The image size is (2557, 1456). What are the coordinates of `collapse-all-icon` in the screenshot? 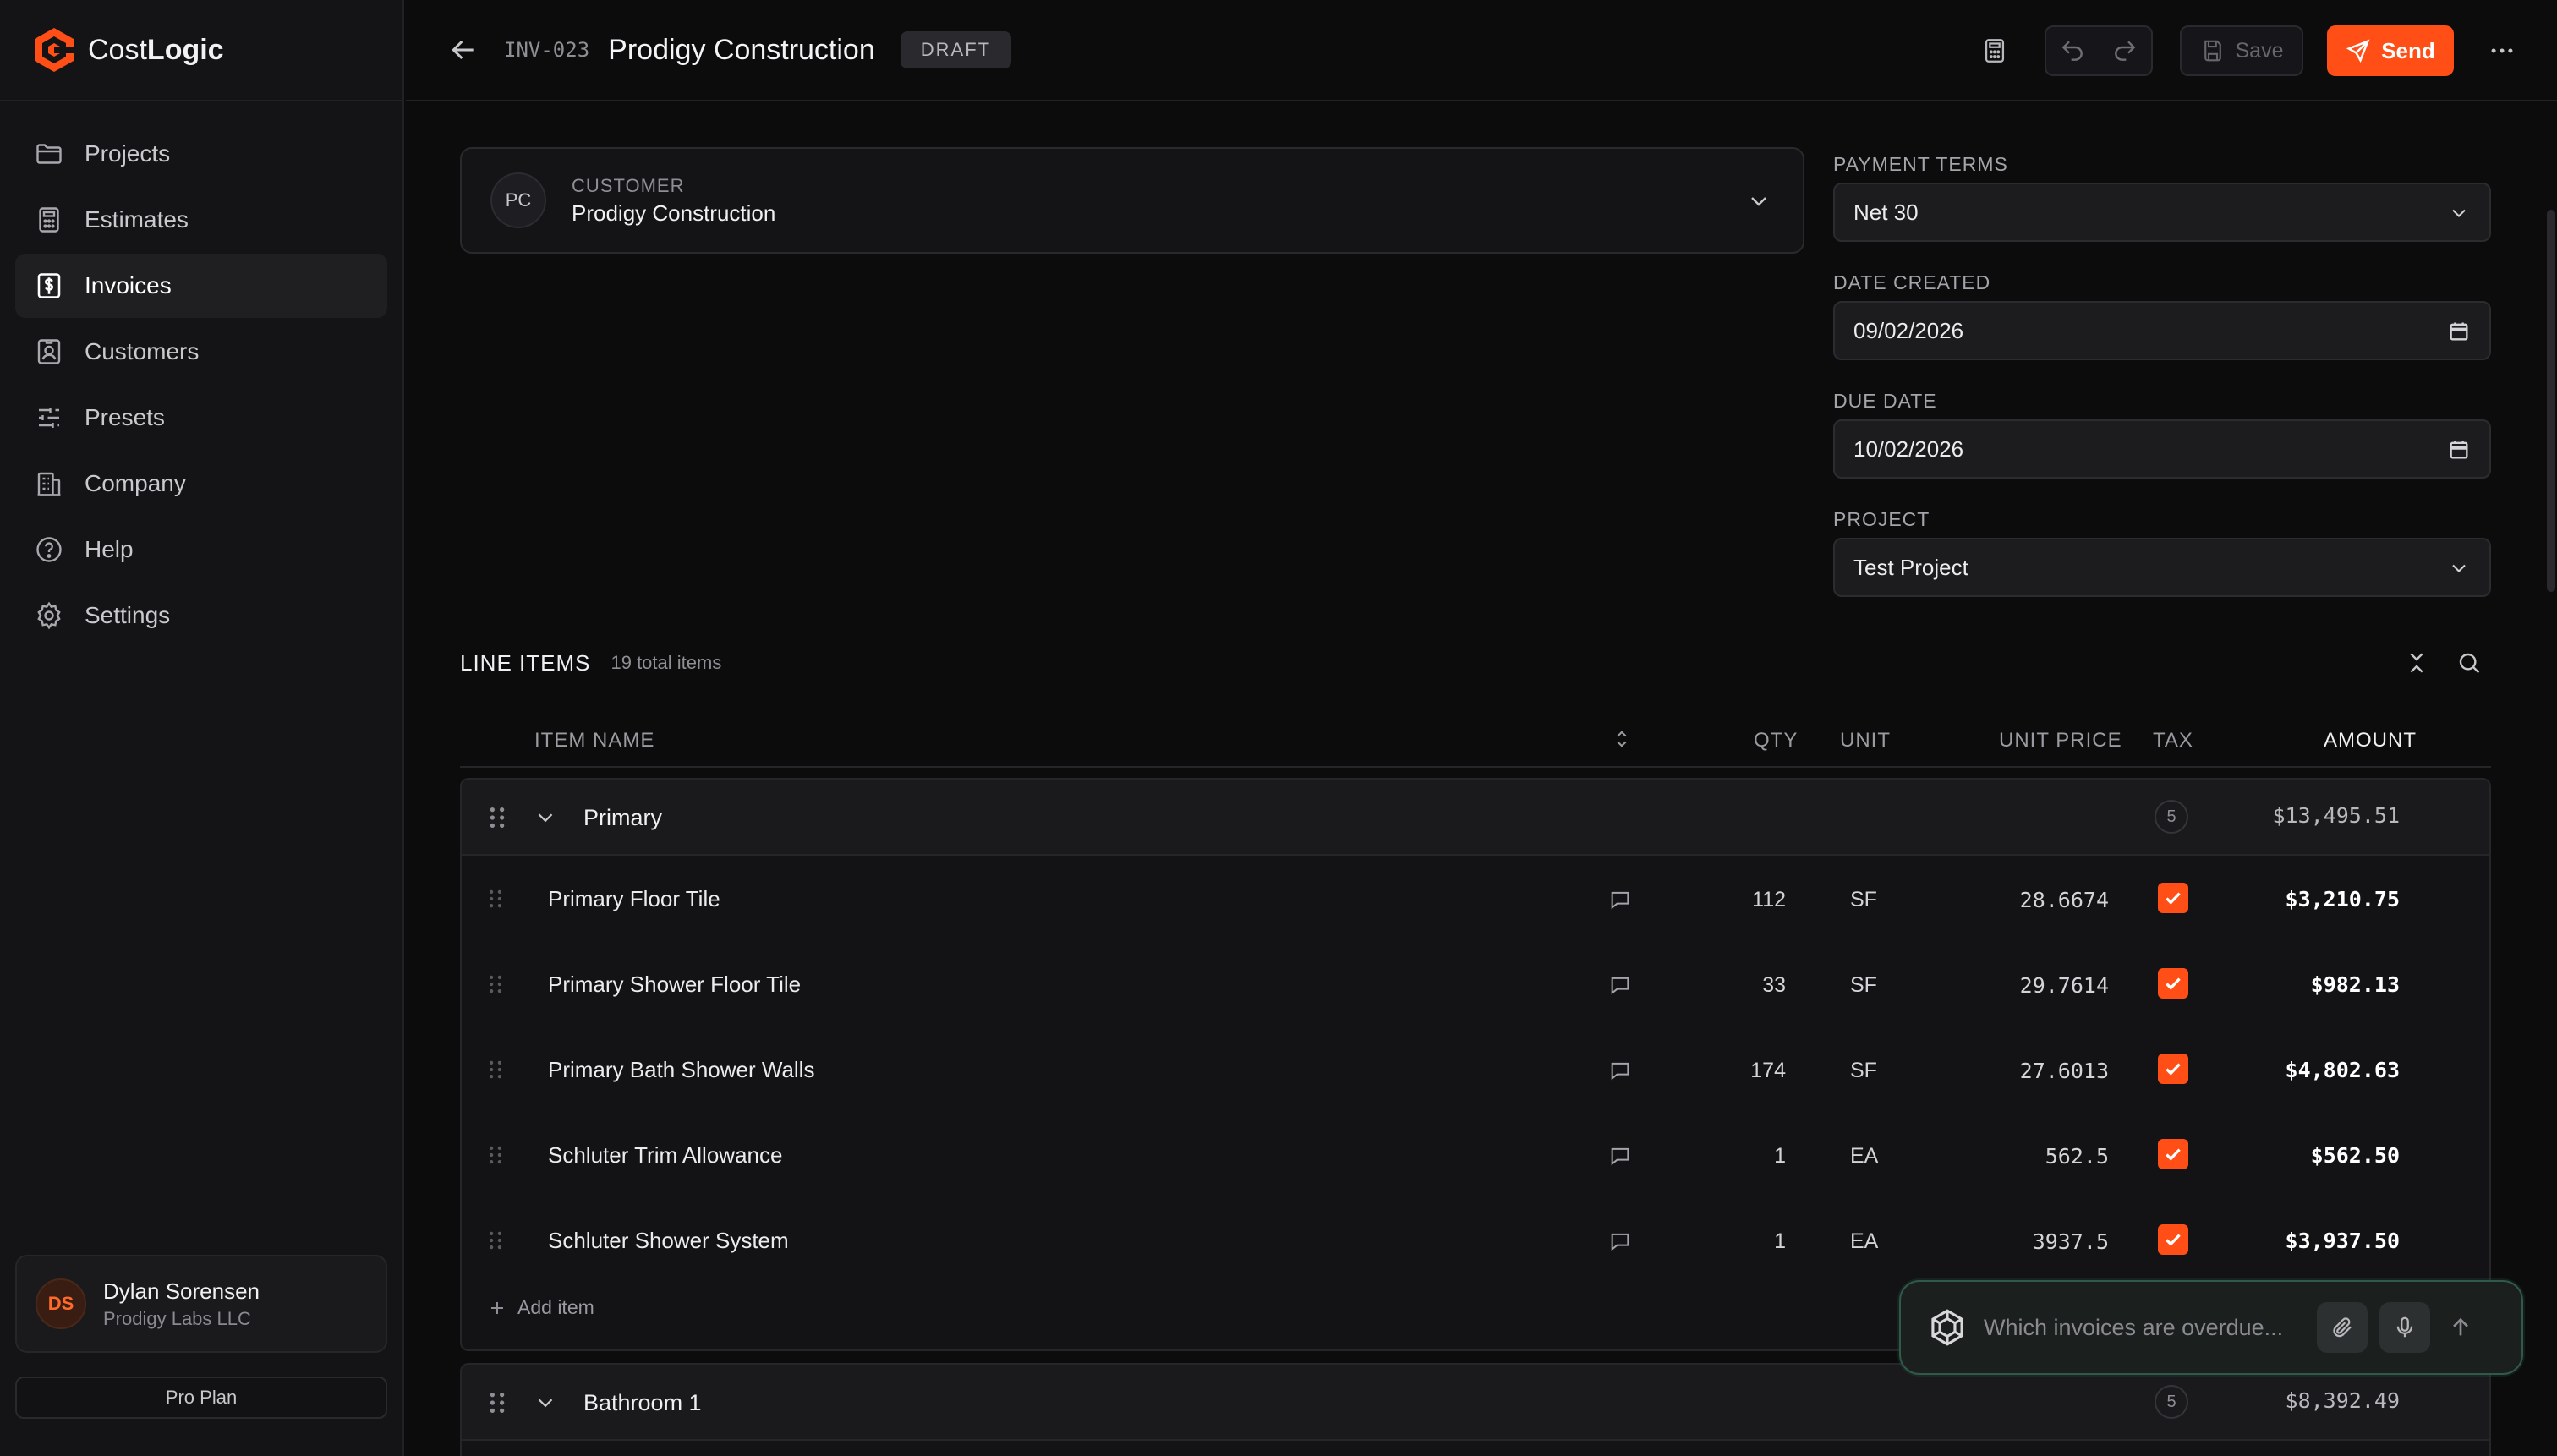 It's located at (2416, 662).